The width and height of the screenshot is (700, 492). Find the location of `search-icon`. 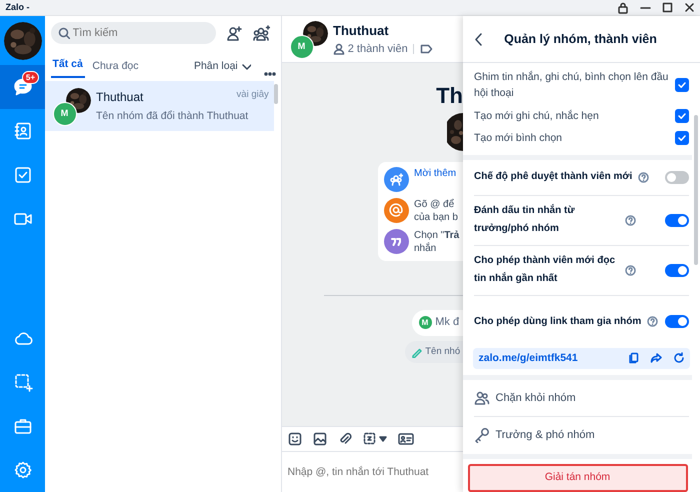

search-icon is located at coordinates (64, 32).